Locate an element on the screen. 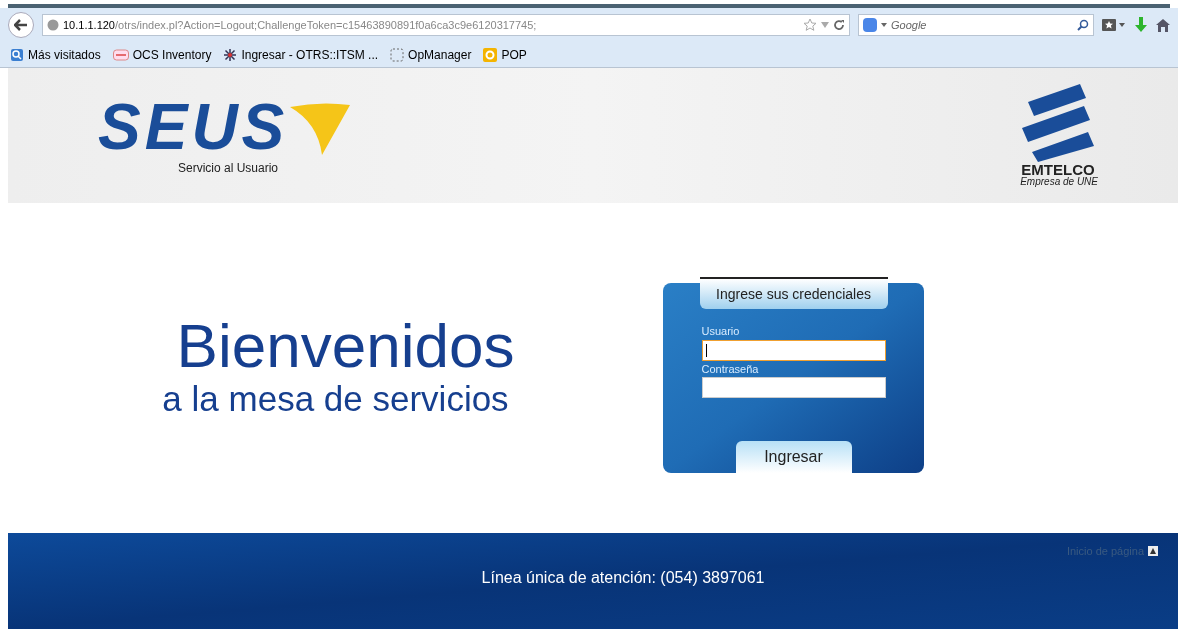 This screenshot has height=629, width=1178. bookmarks-icon is located at coordinates (1114, 25).